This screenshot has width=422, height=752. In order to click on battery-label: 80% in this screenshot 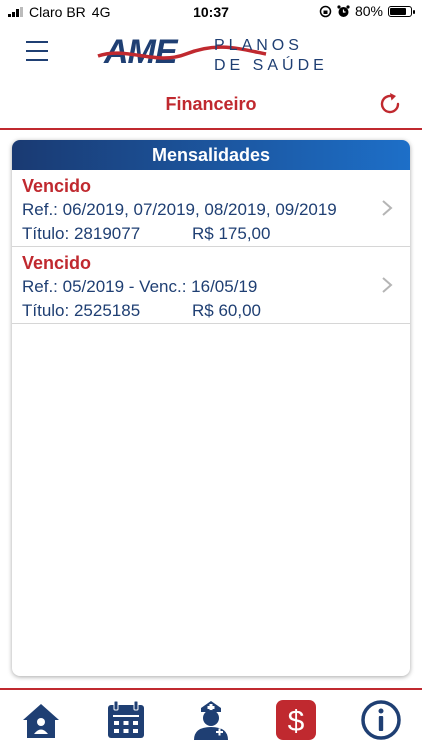, I will do `click(368, 11)`.